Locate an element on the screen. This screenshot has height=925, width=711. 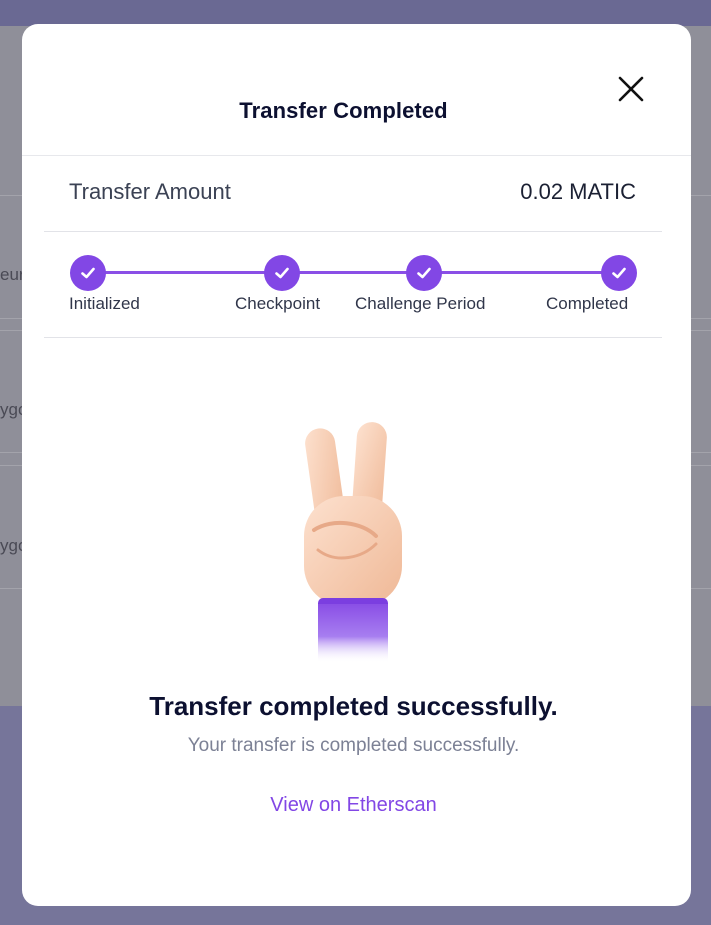
view-on-etherscan-link: View on Etherscan is located at coordinates (353, 805).